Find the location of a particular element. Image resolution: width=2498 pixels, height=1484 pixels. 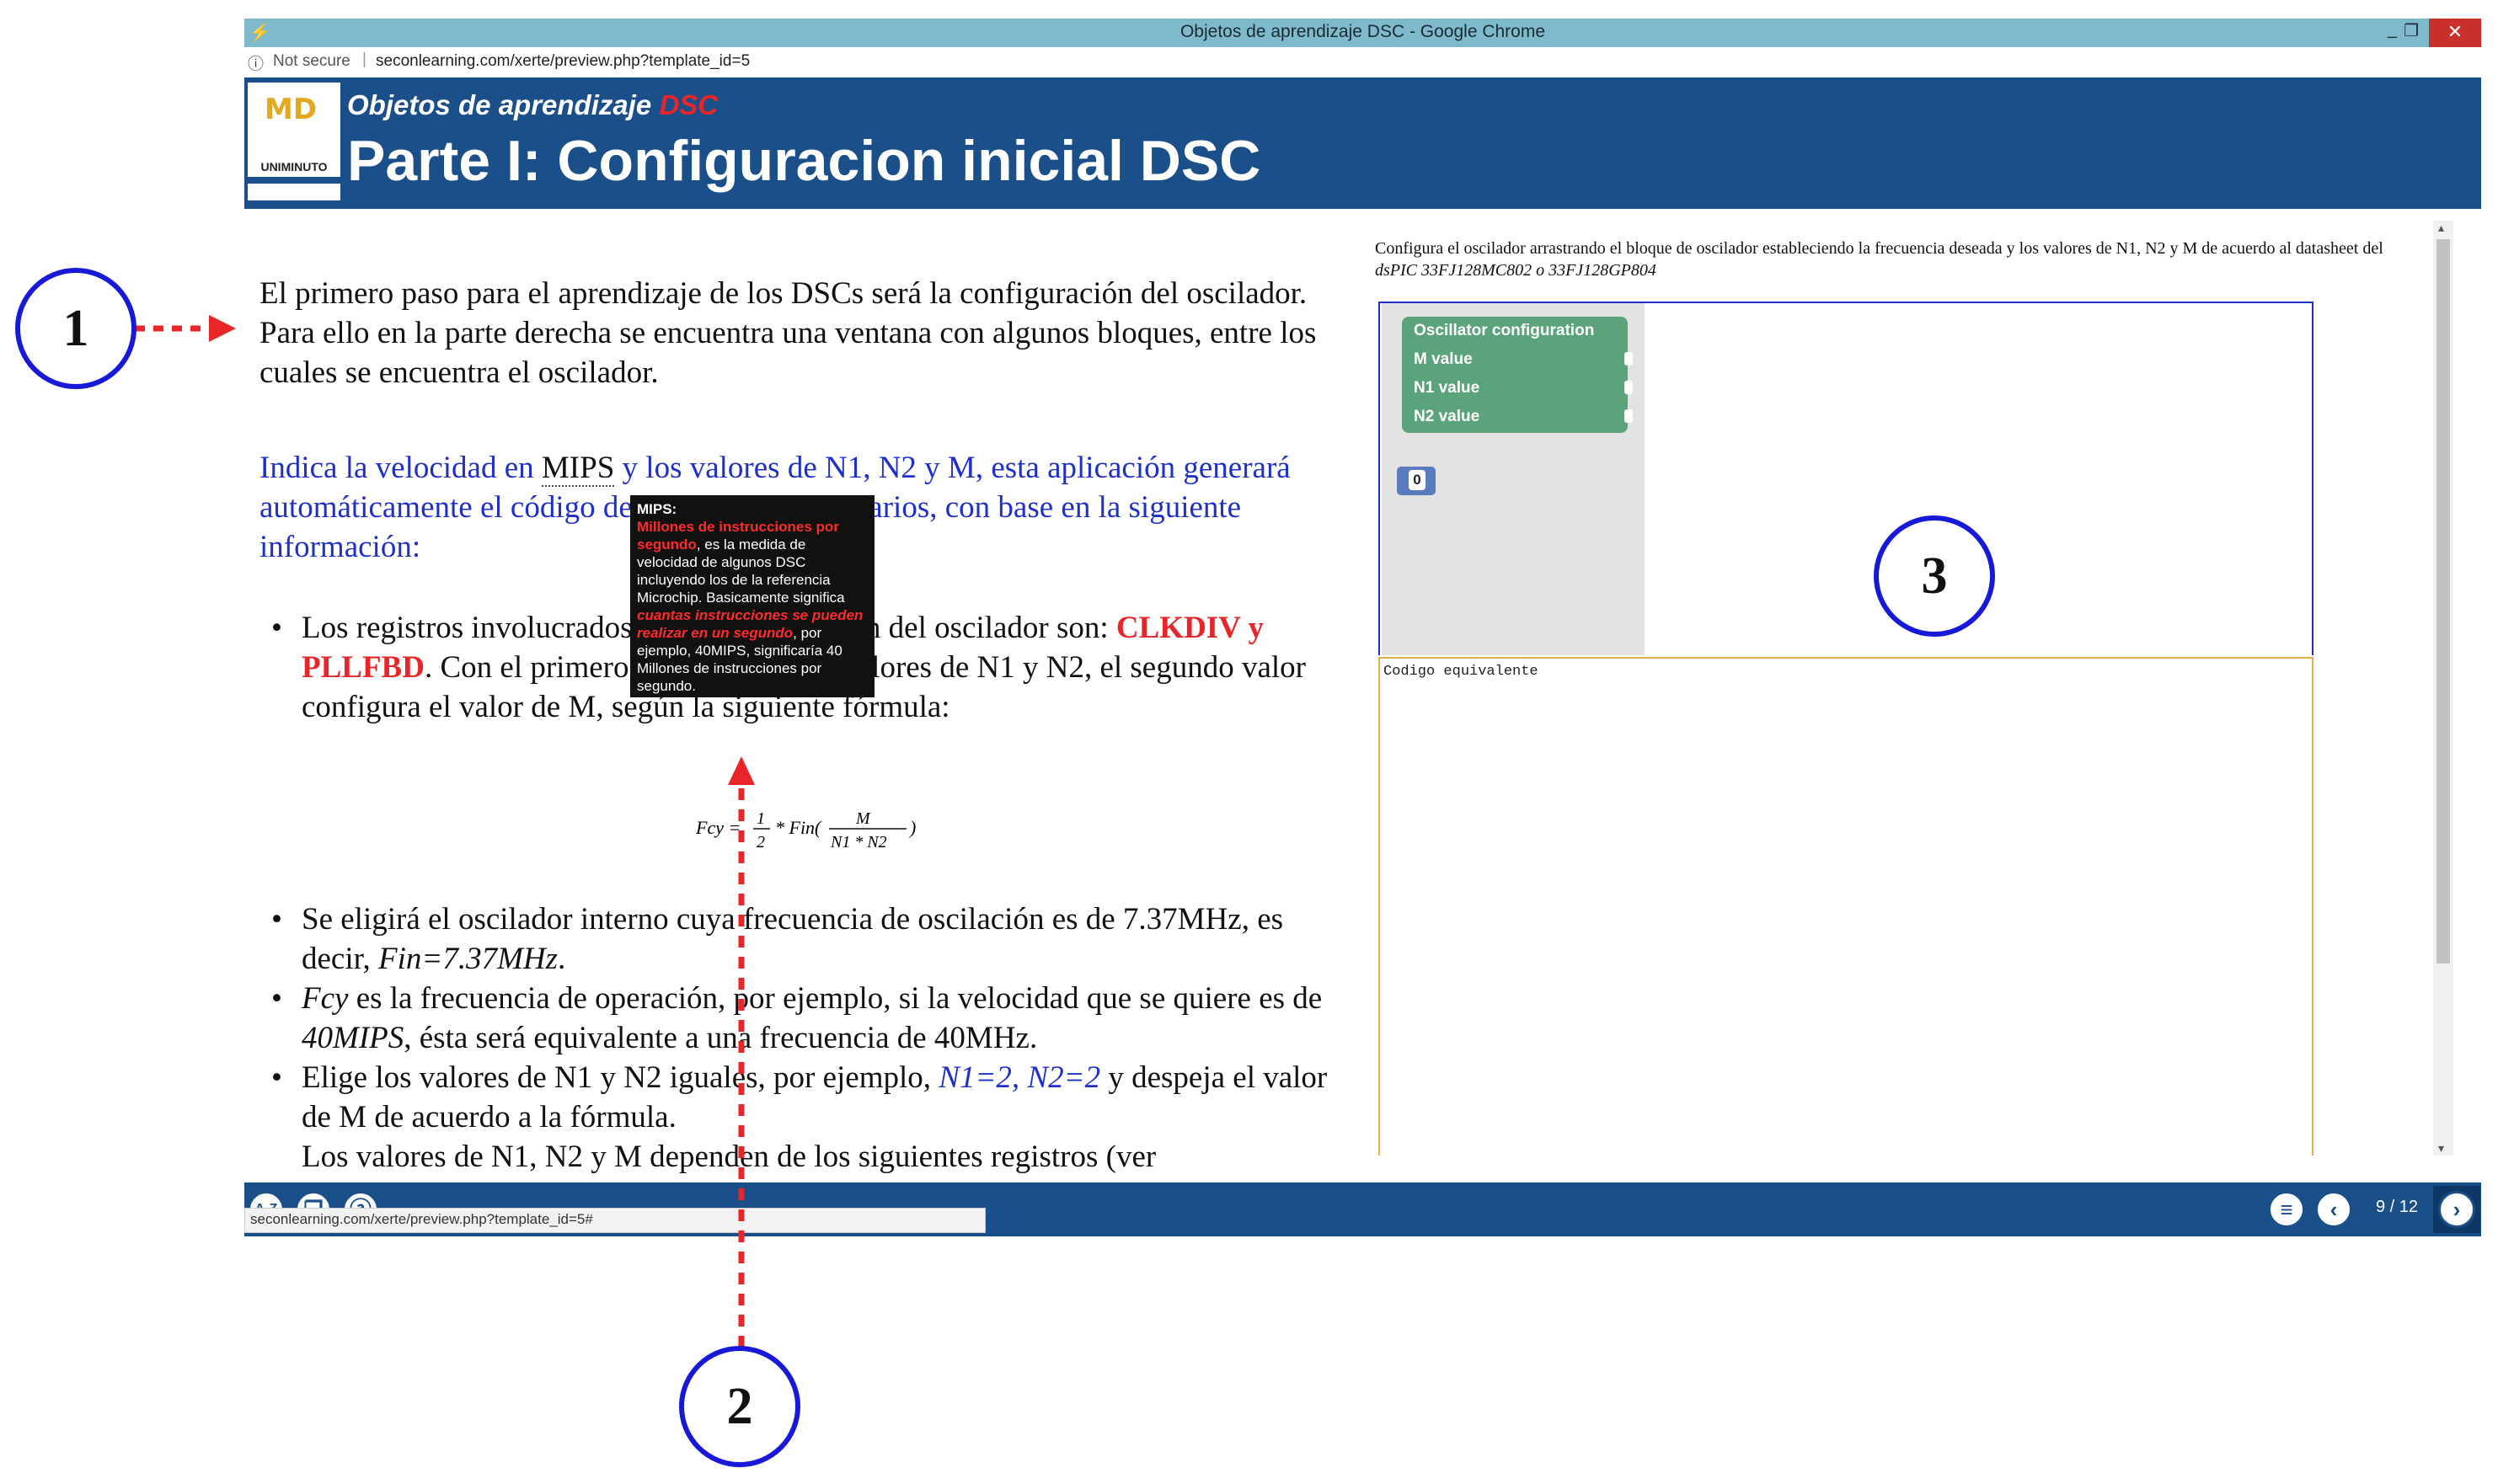

annotation-marker-1: 1 is located at coordinates (75, 329).